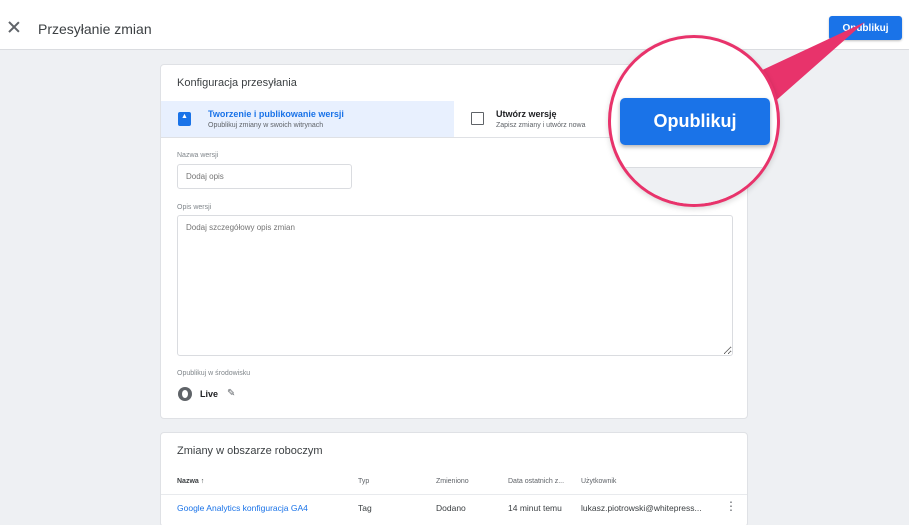 The image size is (909, 525). I want to click on sort-arrow-icon: ↑, so click(202, 481).